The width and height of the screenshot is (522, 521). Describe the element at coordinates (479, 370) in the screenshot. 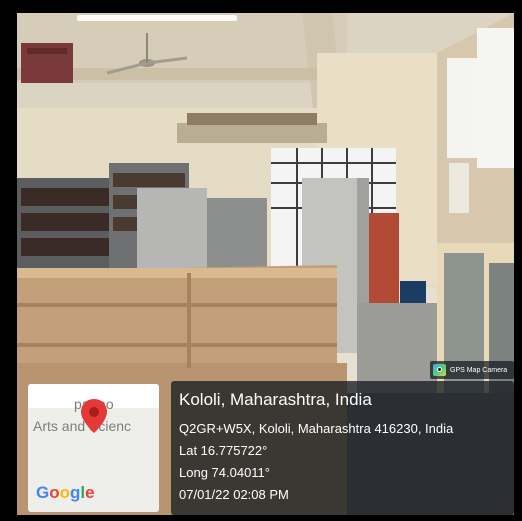

I see `badge-text: GPS Map Camera` at that location.